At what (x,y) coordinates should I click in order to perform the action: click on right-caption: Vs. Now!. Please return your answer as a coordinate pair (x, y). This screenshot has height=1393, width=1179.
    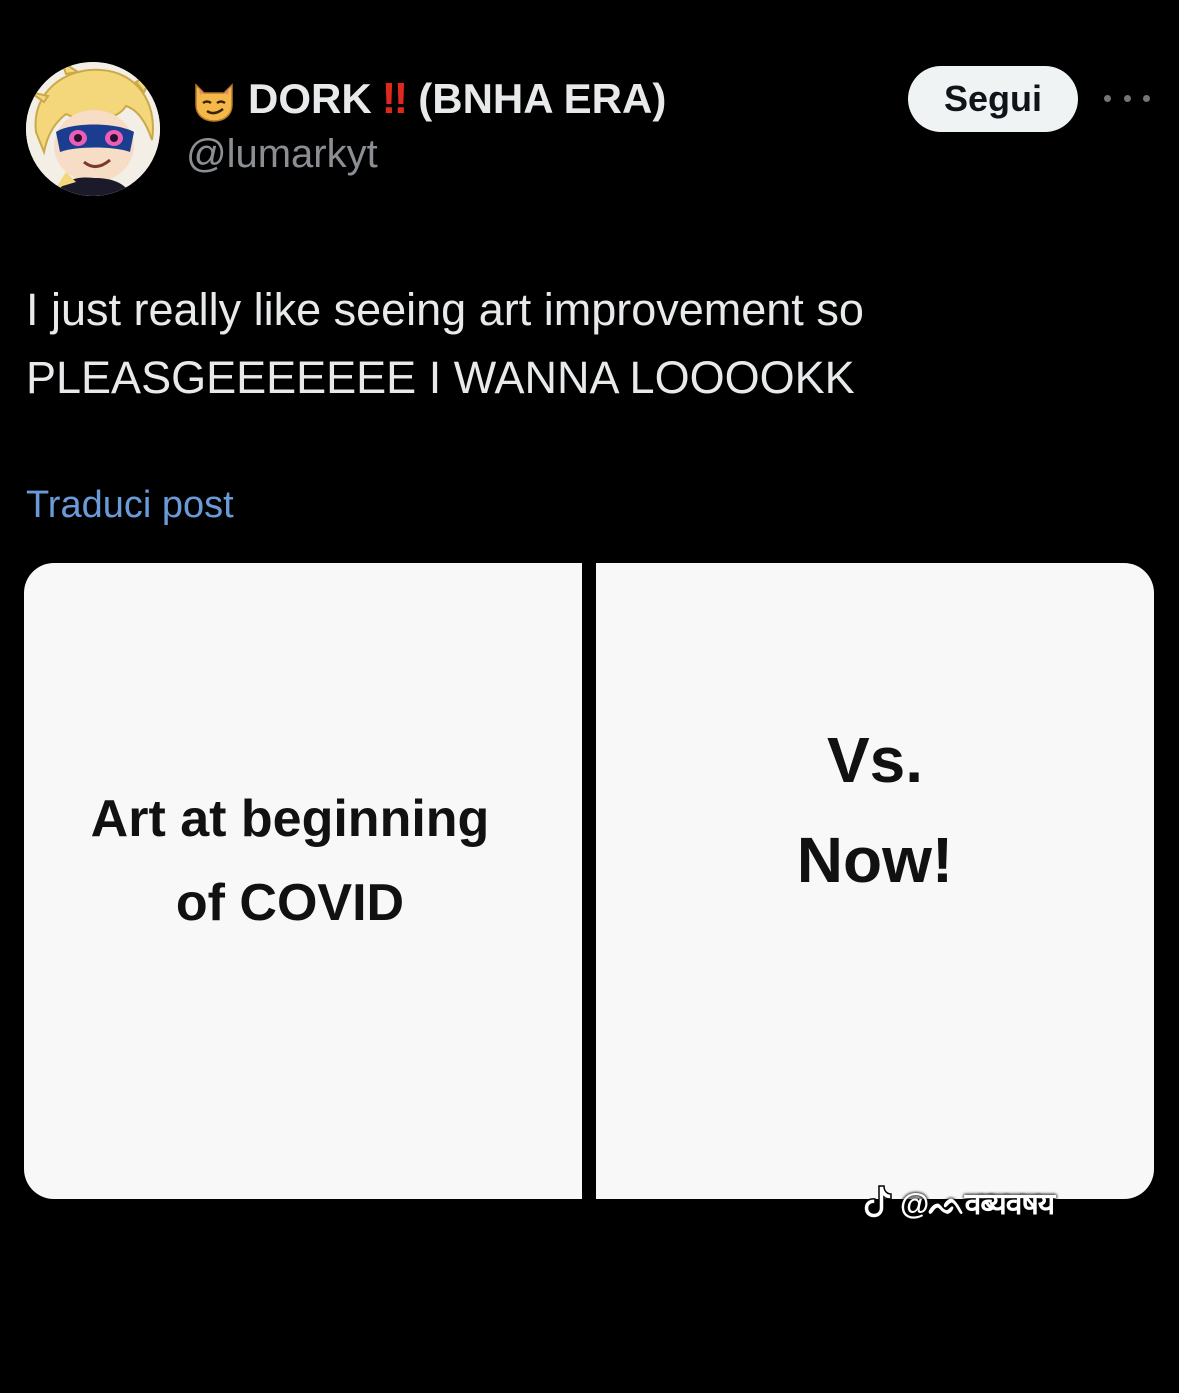
    Looking at the image, I should click on (875, 810).